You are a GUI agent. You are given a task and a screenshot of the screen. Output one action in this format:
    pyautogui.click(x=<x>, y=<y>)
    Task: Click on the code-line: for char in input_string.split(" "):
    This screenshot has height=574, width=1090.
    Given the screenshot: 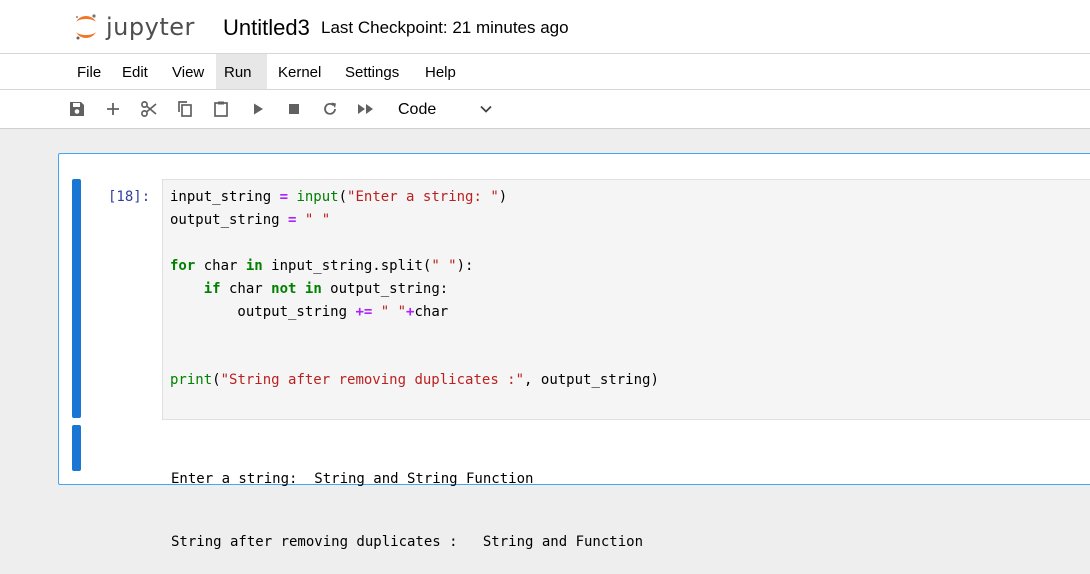 What is the action you would take?
    pyautogui.click(x=322, y=265)
    